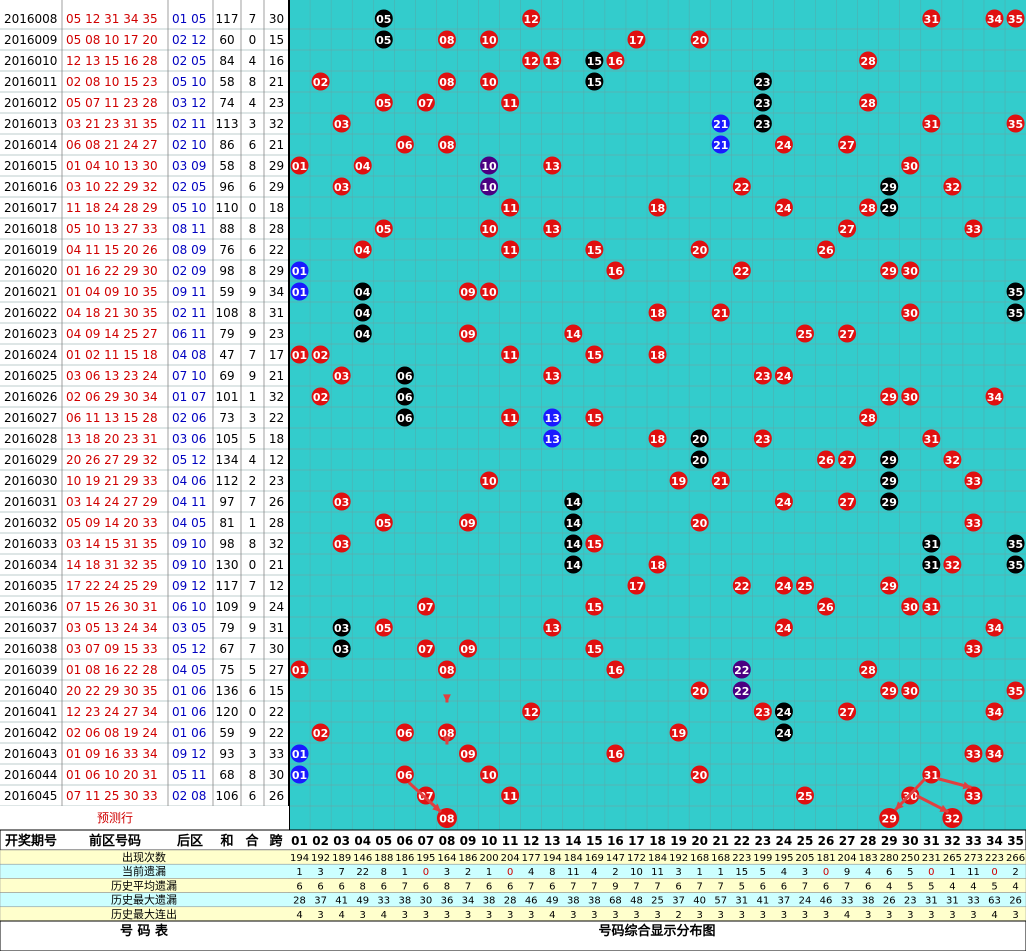 The image size is (1026, 951). What do you see at coordinates (30, 754) in the screenshot?
I see `period-cell: 2016043` at bounding box center [30, 754].